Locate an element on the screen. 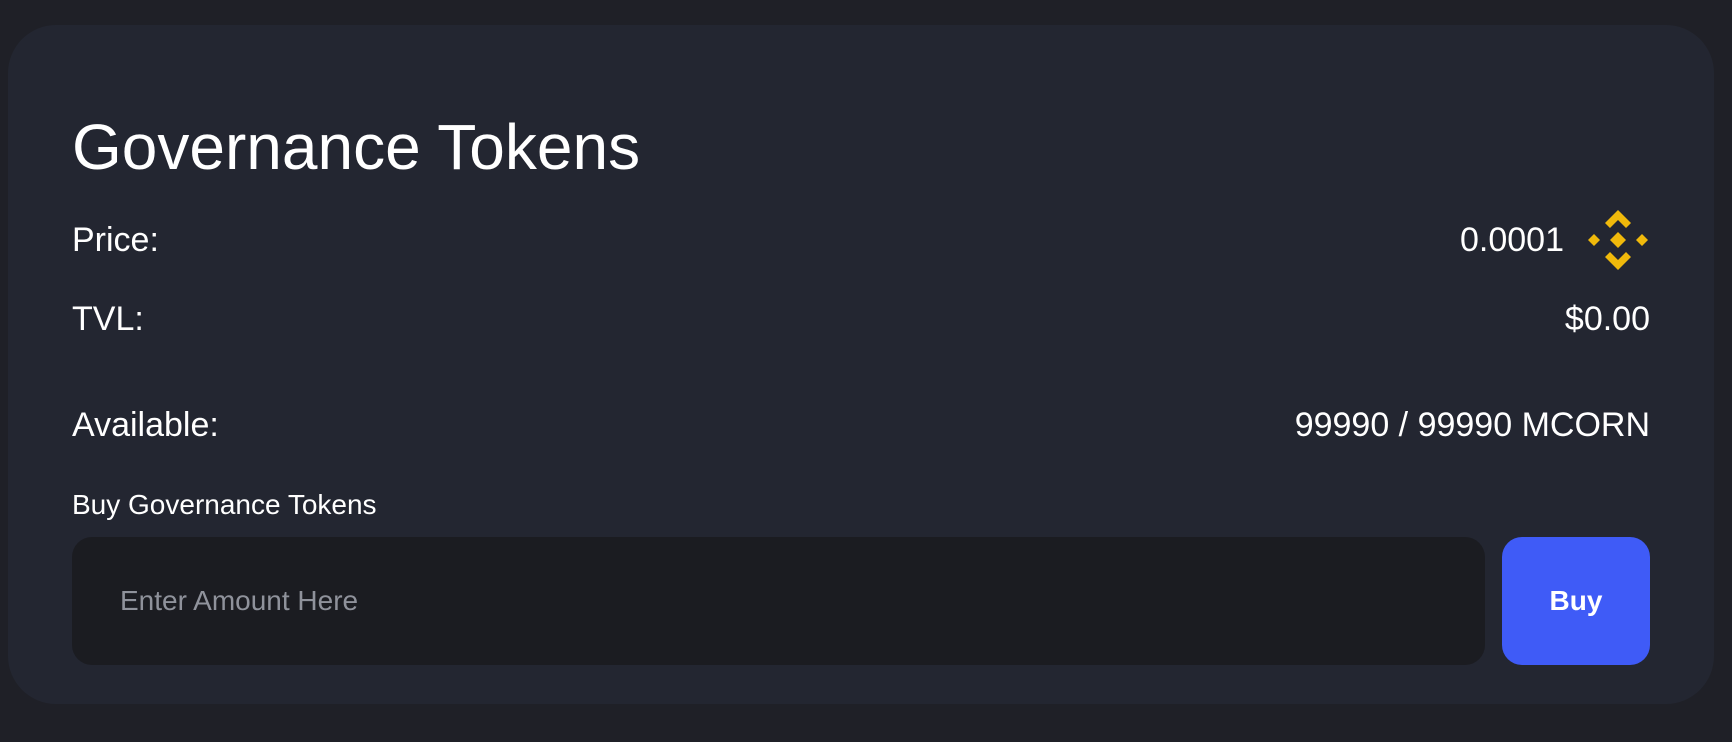 The height and width of the screenshot is (742, 1732). available-row: Available: 99990 / 99990 MCORN is located at coordinates (861, 425).